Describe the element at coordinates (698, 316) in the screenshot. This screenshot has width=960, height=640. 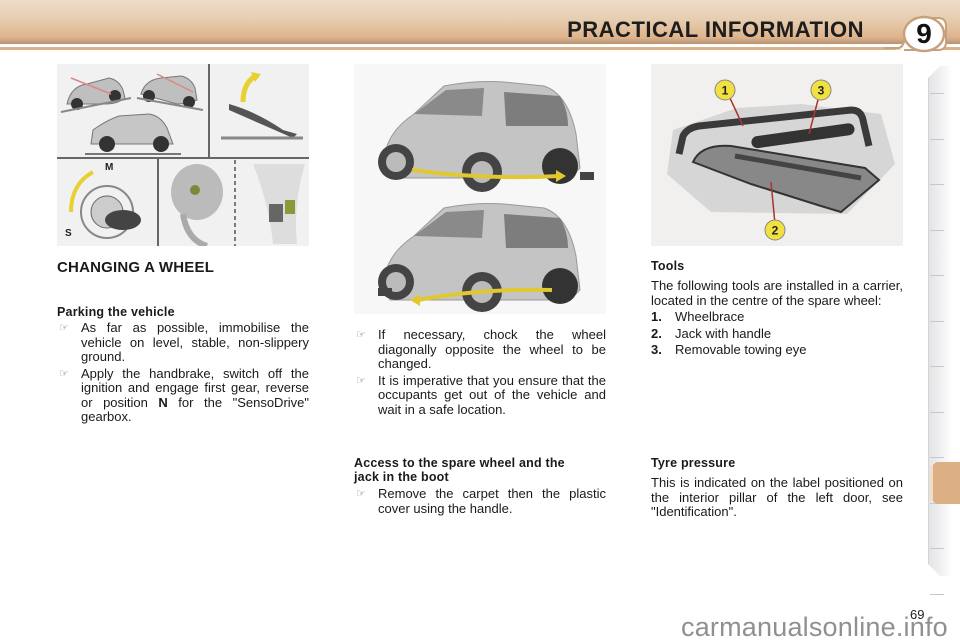
I see `tools-list-item: 1. Wheelbrace` at that location.